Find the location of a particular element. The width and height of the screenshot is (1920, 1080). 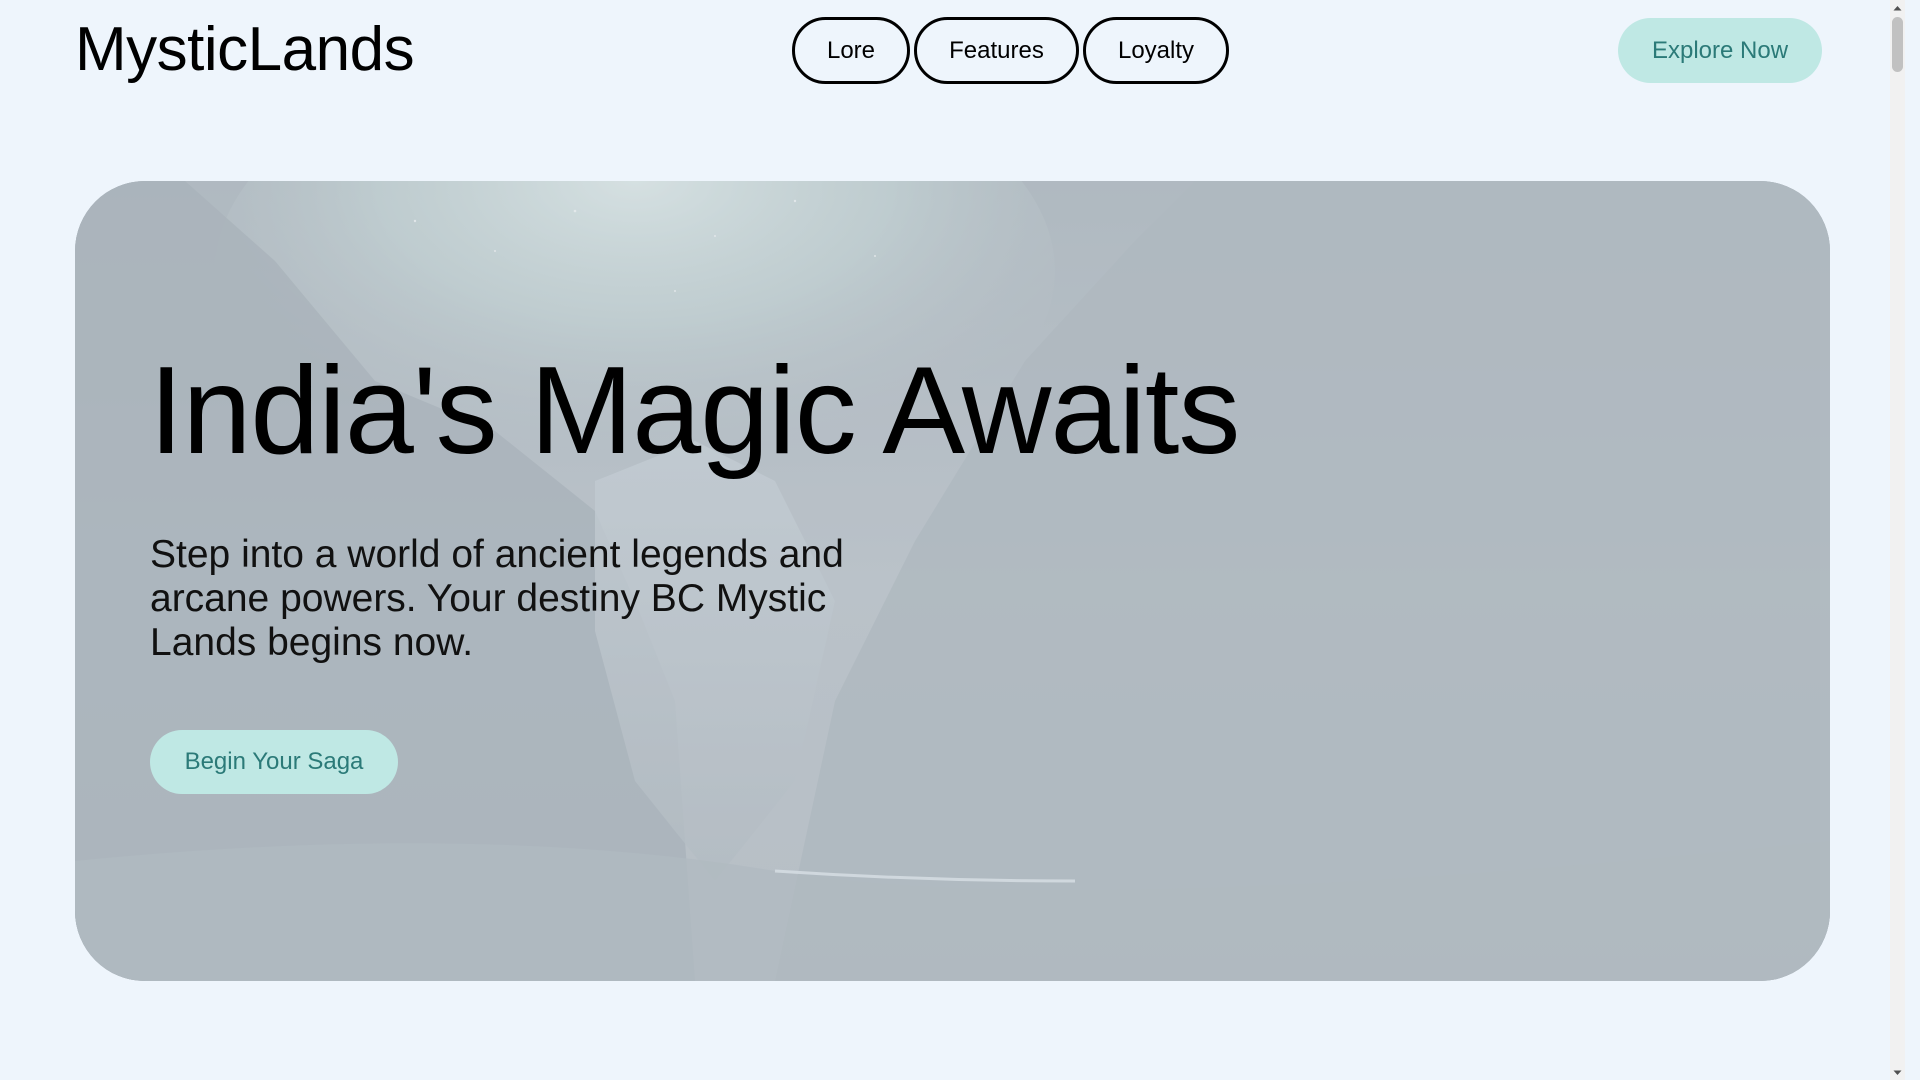

nav-item-features: Features is located at coordinates (996, 50).